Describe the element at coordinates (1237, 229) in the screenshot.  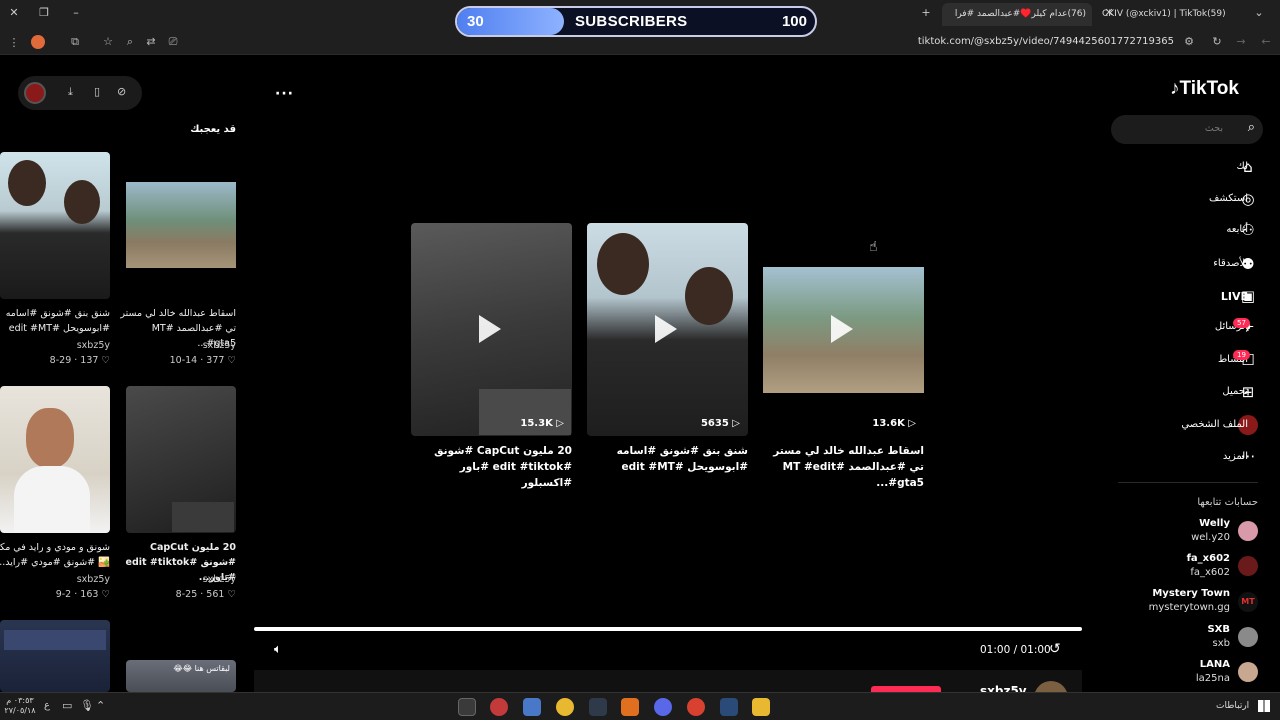
I see `nav-following: أتابعه` at that location.